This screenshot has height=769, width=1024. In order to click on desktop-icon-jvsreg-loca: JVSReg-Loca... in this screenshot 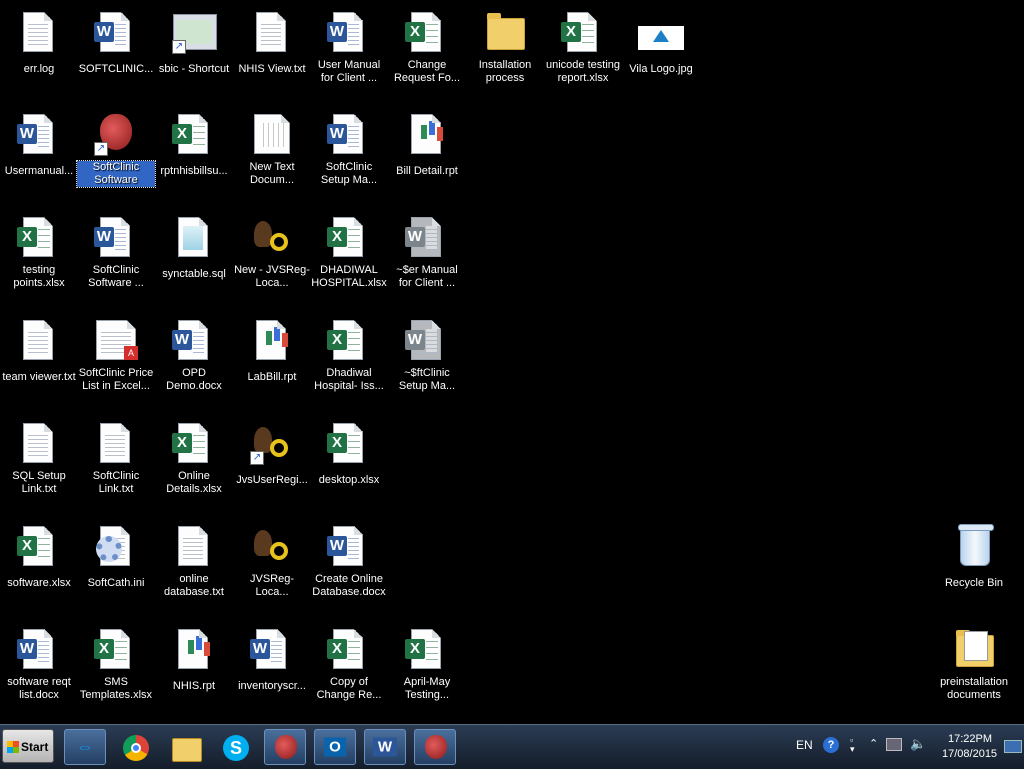, I will do `click(272, 561)`.